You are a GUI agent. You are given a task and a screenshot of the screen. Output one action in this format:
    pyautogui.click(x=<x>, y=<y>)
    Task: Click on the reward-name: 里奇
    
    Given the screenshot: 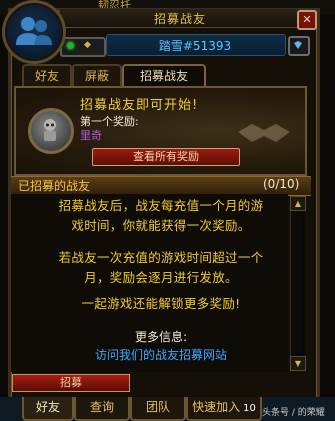 What is the action you would take?
    pyautogui.click(x=91, y=135)
    